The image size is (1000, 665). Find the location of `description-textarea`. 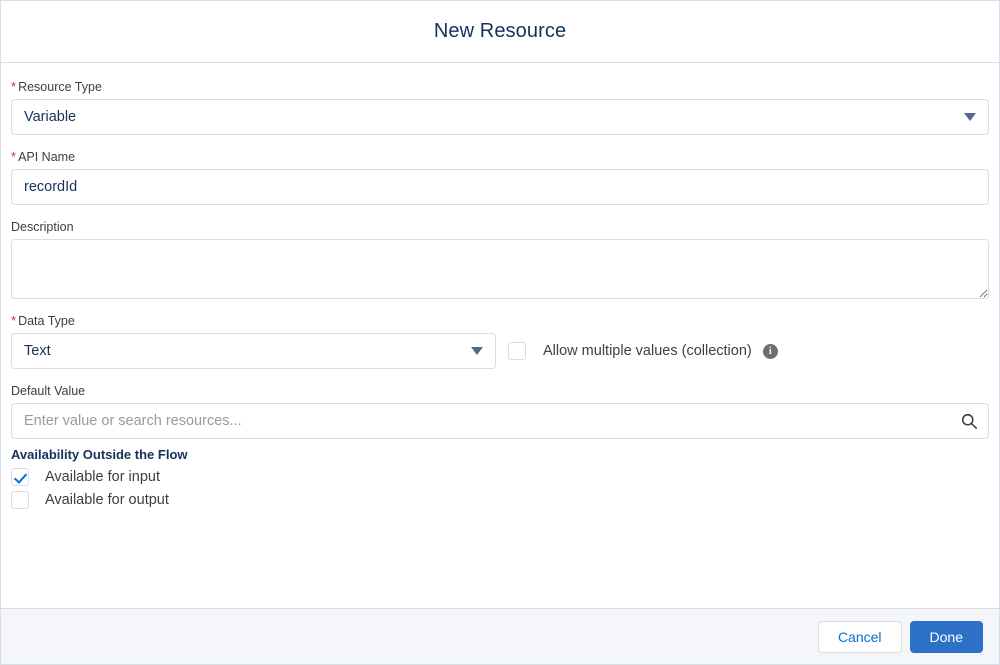

description-textarea is located at coordinates (500, 269).